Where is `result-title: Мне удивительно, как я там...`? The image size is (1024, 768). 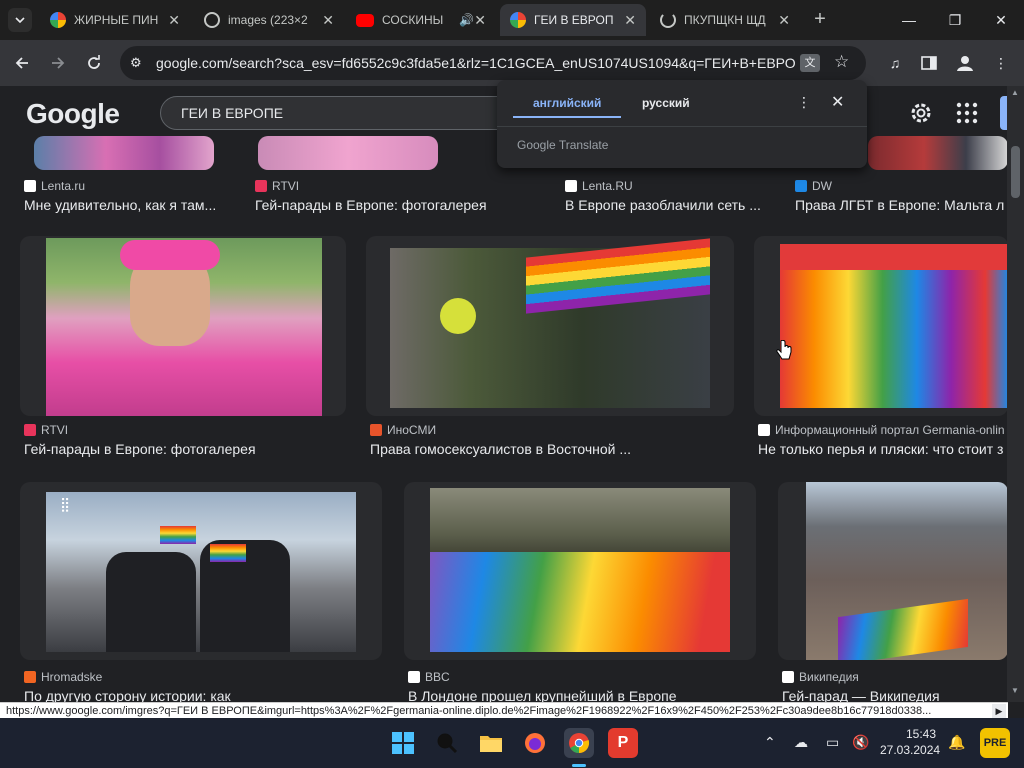
result-title: Мне удивительно, как я там... is located at coordinates (129, 205).